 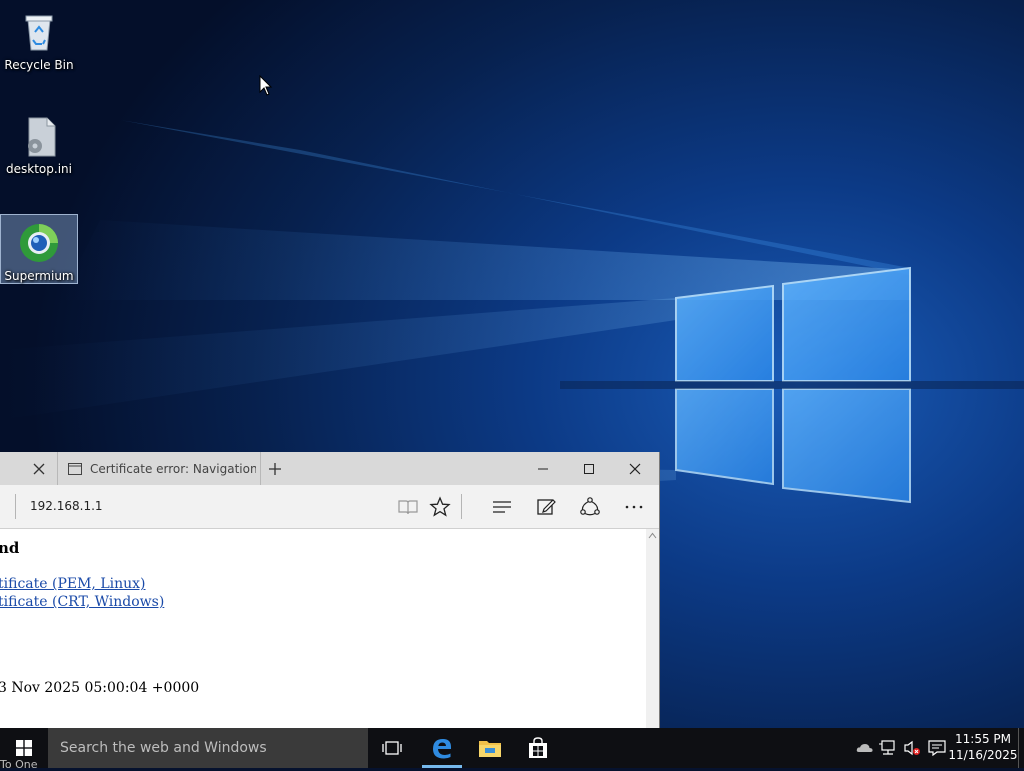 What do you see at coordinates (275, 469) in the screenshot?
I see `new-tab-plus-icon` at bounding box center [275, 469].